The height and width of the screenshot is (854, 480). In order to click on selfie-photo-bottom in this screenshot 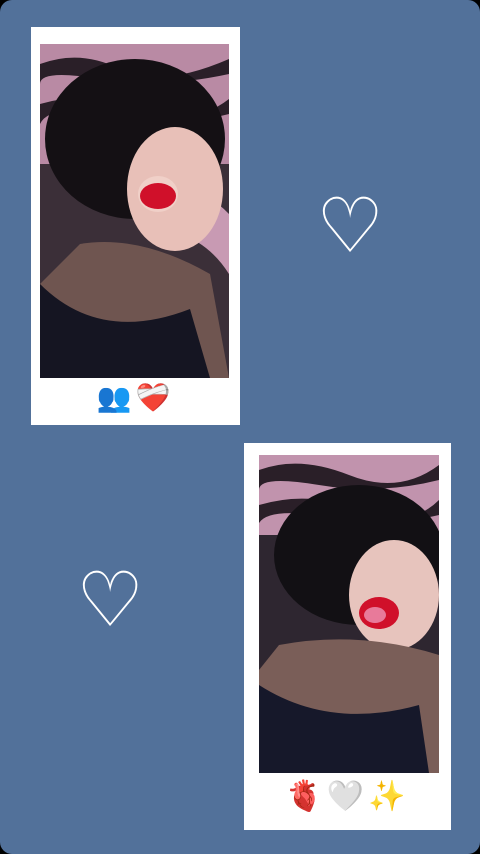, I will do `click(349, 614)`.